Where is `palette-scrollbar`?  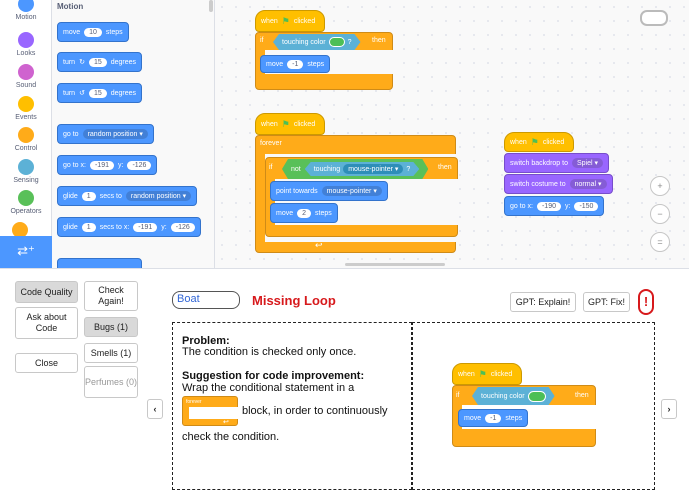 palette-scrollbar is located at coordinates (211, 6).